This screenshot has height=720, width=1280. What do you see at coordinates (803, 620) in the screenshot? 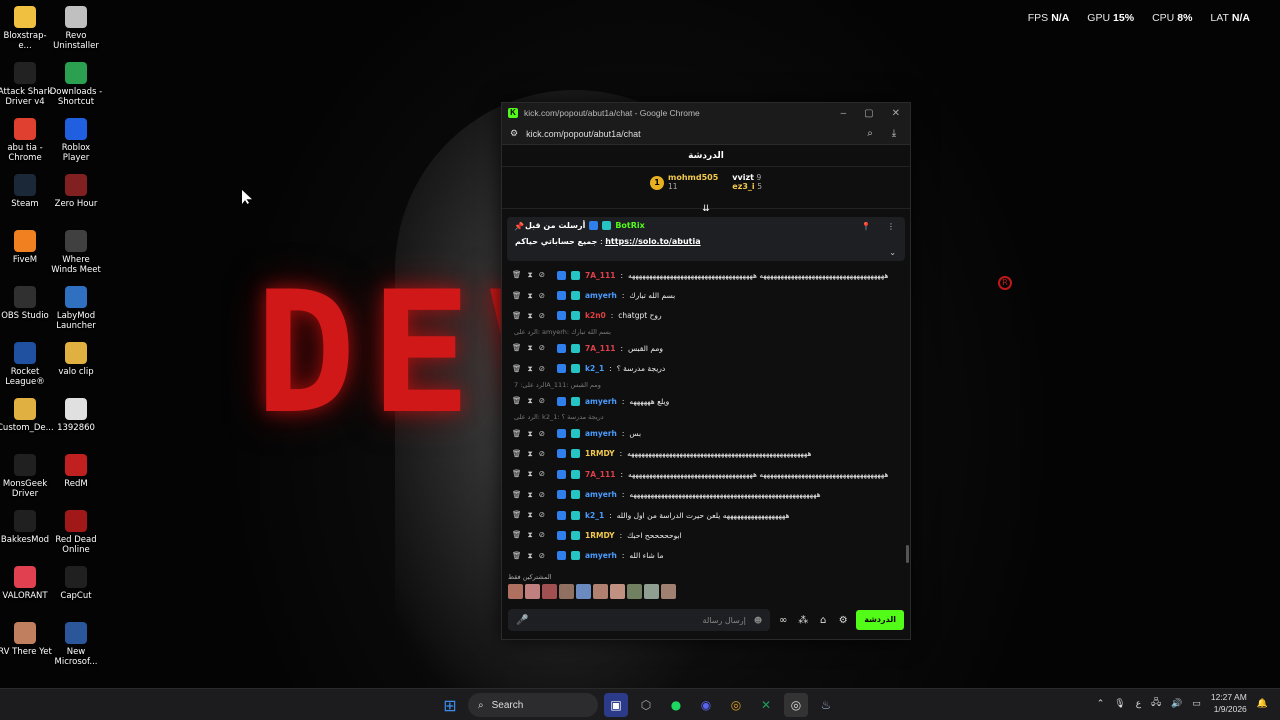
I see `users-icon: ⁂` at bounding box center [803, 620].